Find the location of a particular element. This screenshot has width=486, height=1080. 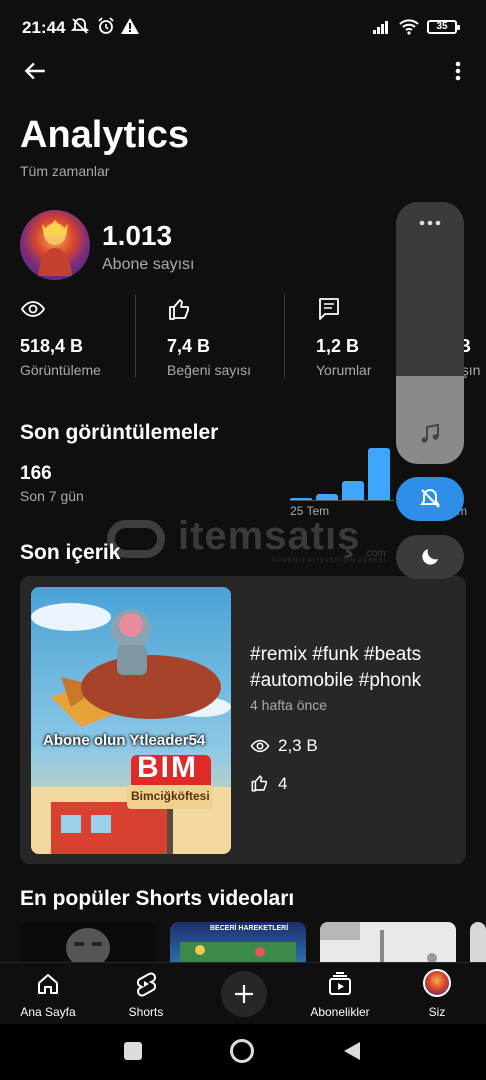

page-title: Analytics is located at coordinates (104, 135).